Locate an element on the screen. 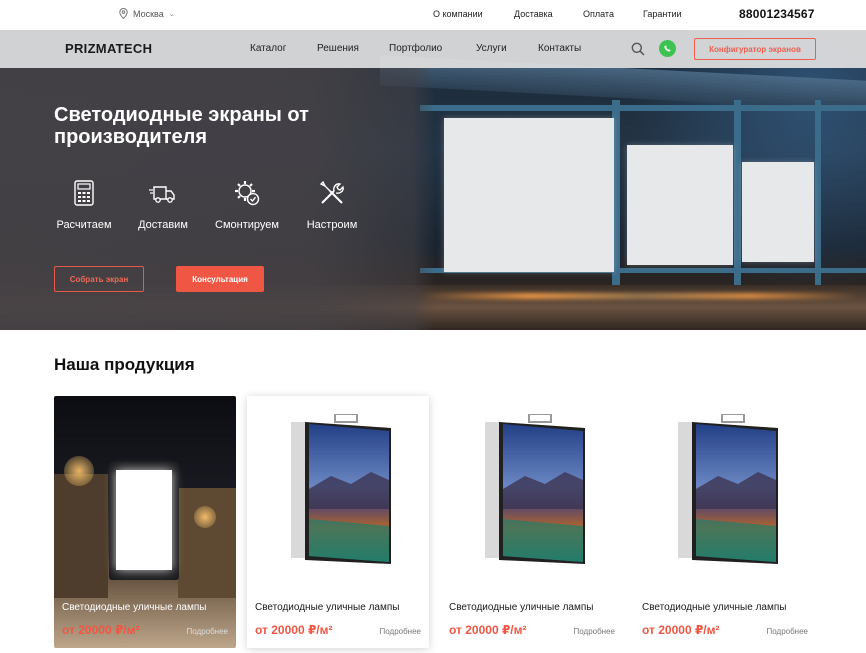 This screenshot has width=866, height=653. whatsapp-icon is located at coordinates (667, 48).